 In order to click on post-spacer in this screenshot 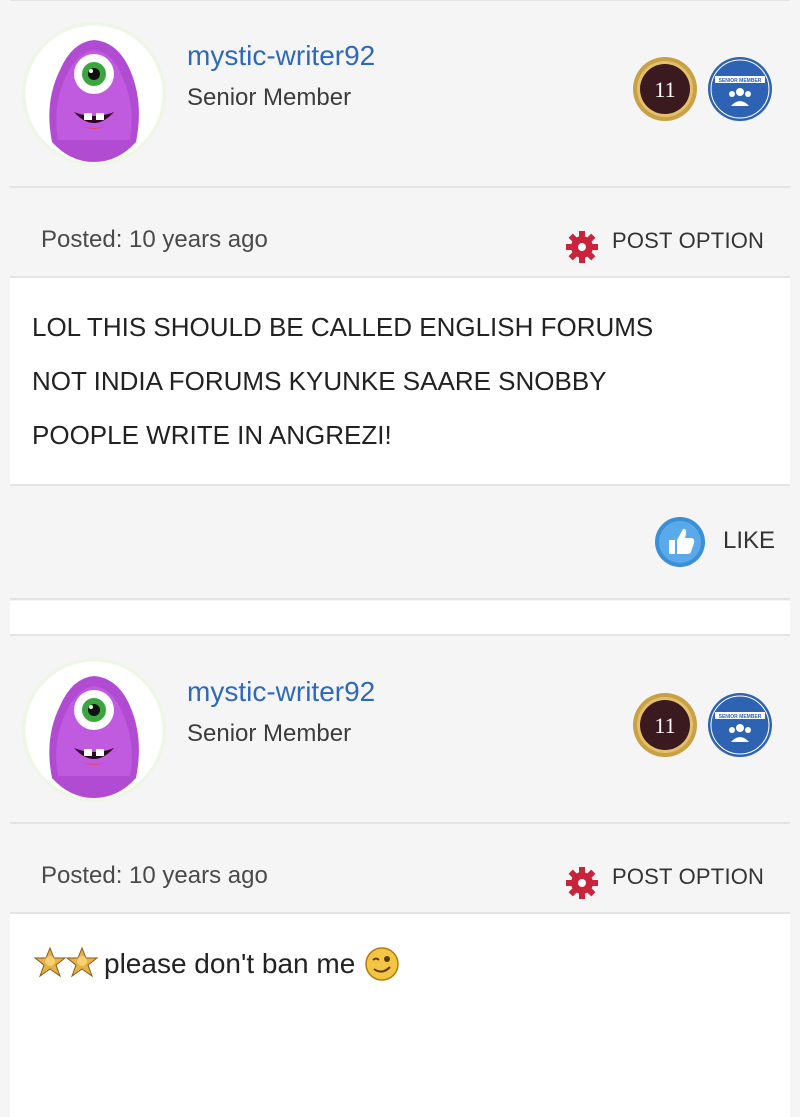, I will do `click(400, 618)`.